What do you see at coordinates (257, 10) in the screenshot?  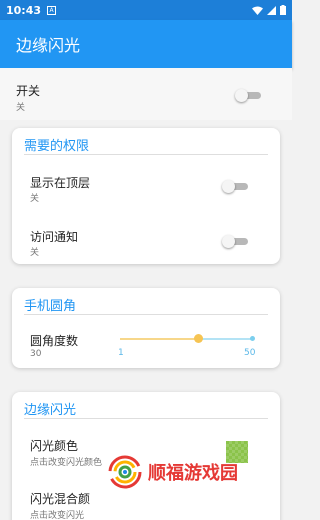 I see `wifi-icon` at bounding box center [257, 10].